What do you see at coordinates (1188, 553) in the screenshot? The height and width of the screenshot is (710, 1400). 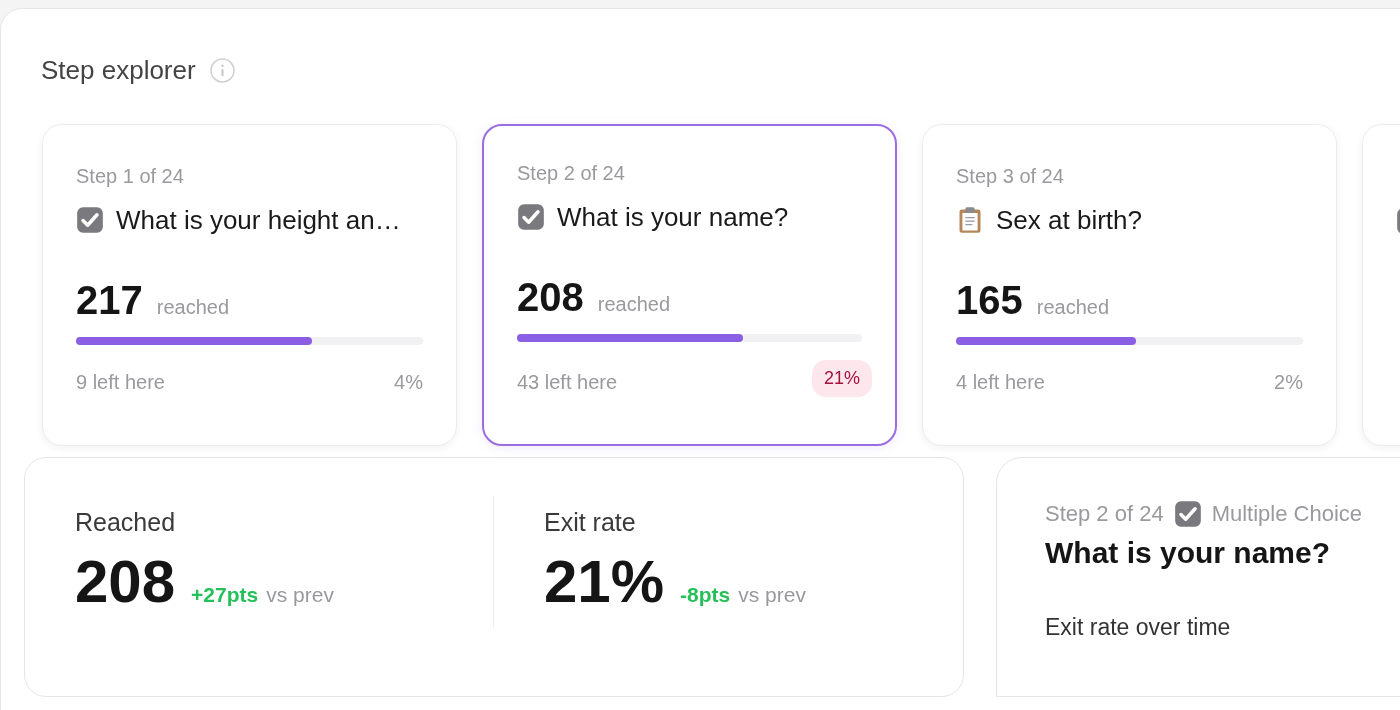 I see `question-title: What is your name?` at bounding box center [1188, 553].